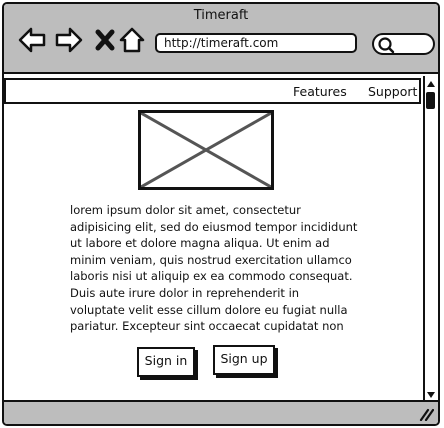  What do you see at coordinates (426, 414) in the screenshot?
I see `resize-grip-icon` at bounding box center [426, 414].